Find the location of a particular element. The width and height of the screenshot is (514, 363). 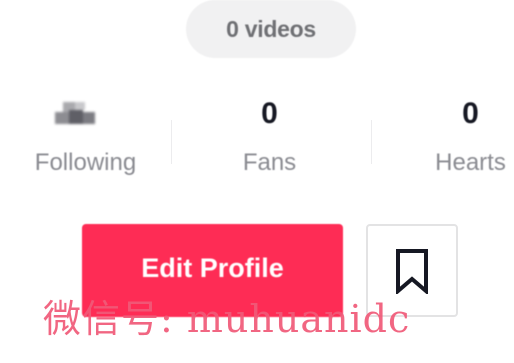

stat-value-hearts: 0 is located at coordinates (470, 113).